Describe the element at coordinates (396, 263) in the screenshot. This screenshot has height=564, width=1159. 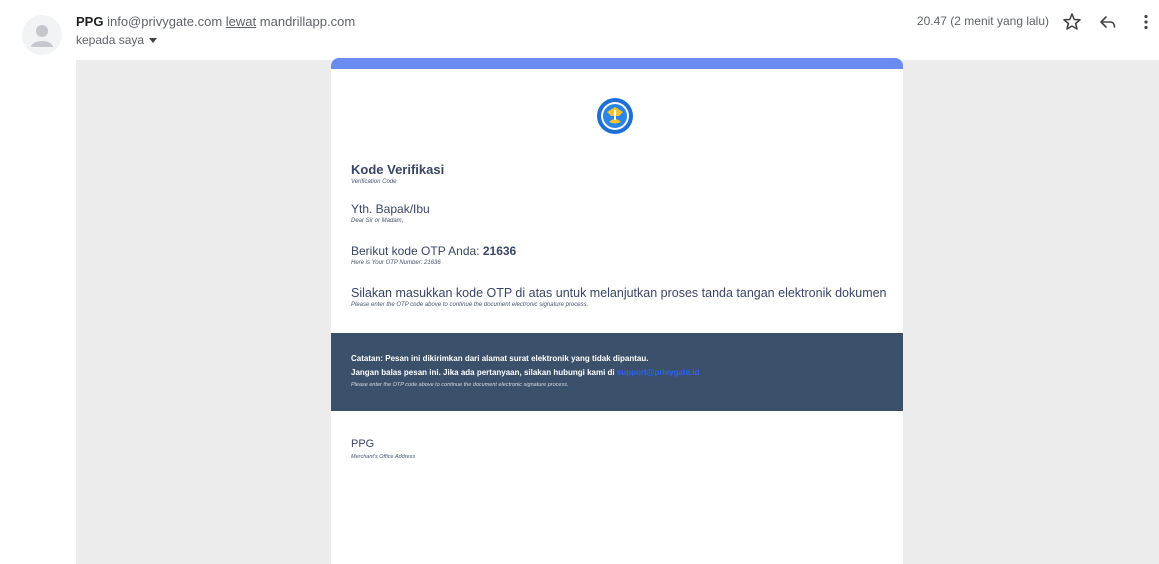
I see `otp-en: Here is Your OTP Number: 21636` at that location.